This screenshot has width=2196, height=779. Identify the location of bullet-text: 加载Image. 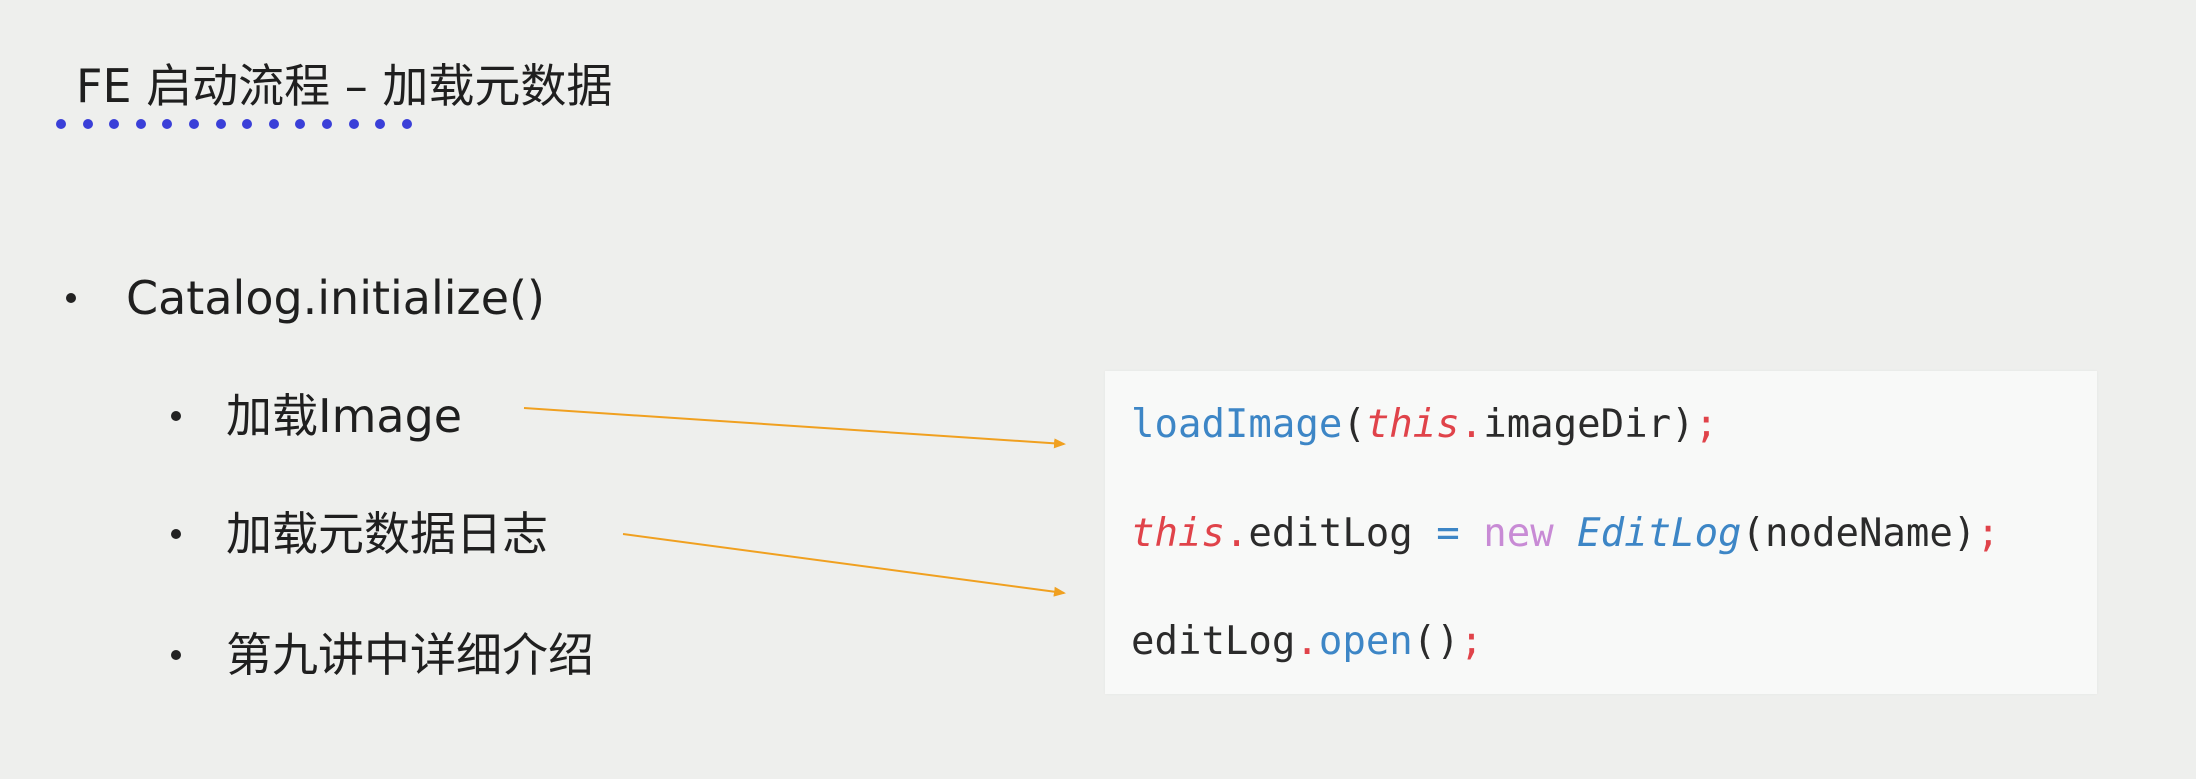
(344, 416).